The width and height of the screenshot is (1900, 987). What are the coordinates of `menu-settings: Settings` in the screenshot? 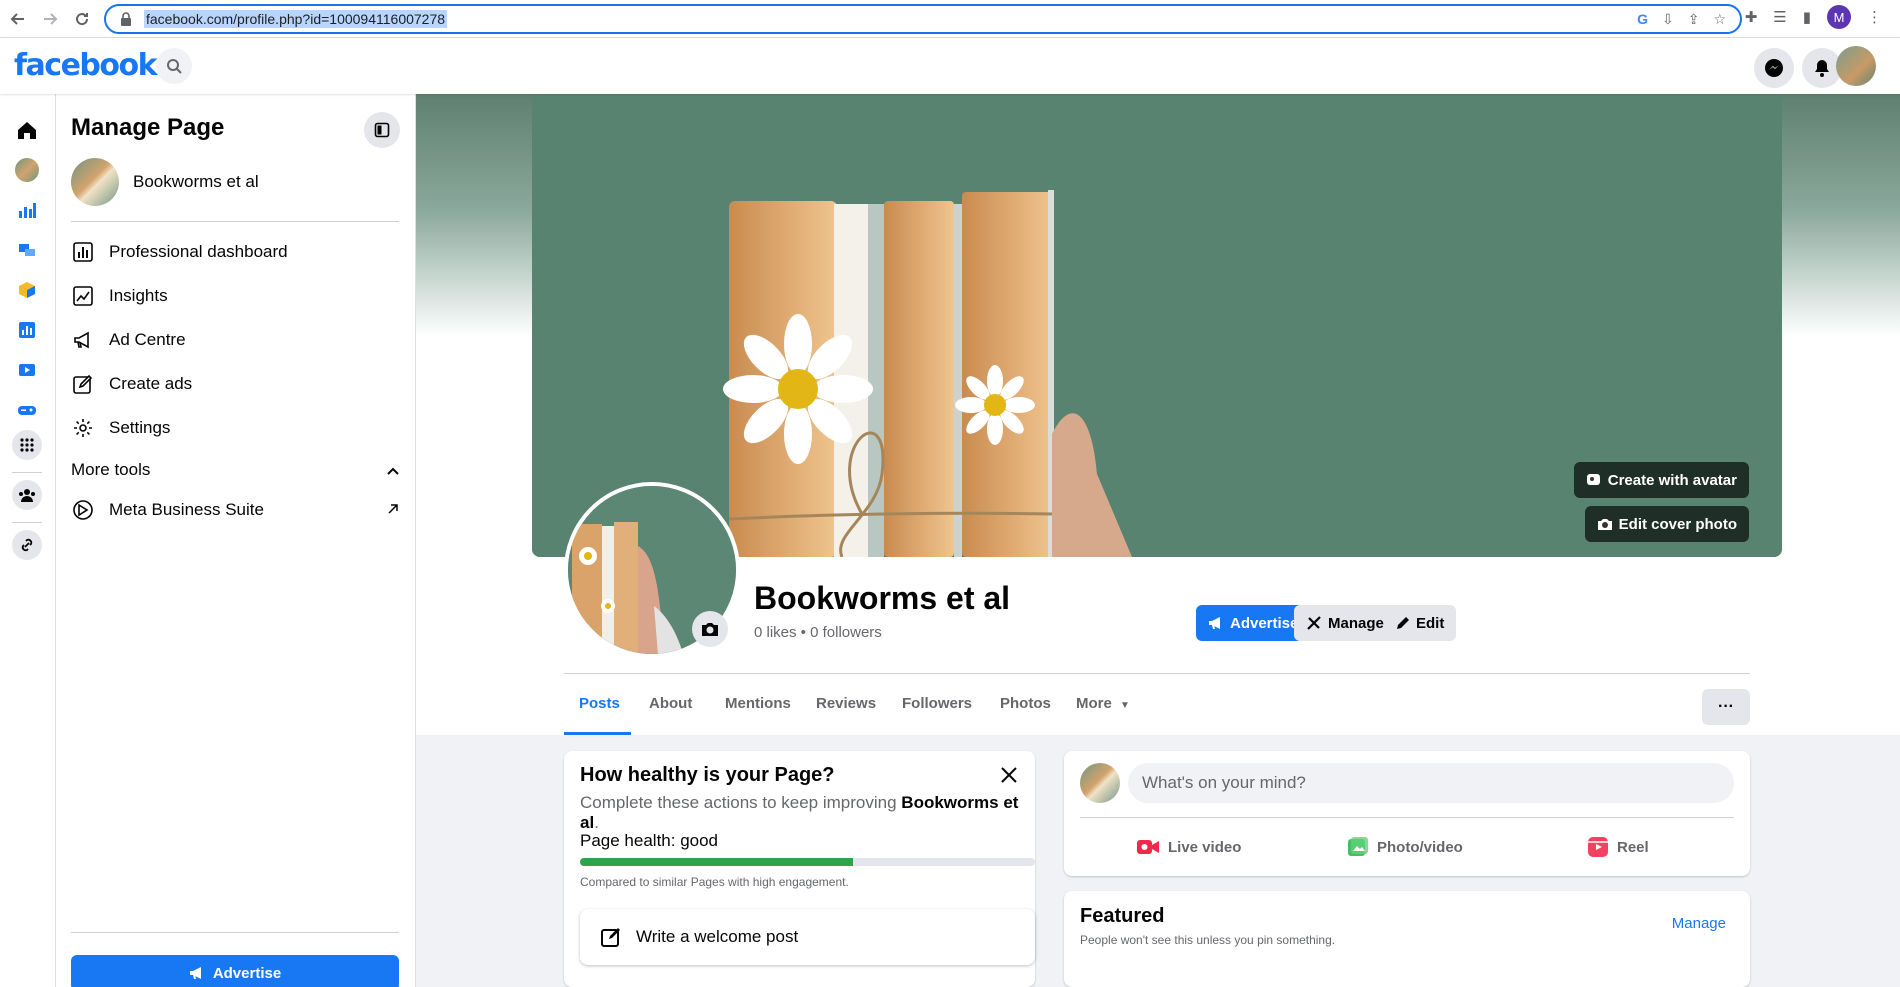 It's located at (235, 428).